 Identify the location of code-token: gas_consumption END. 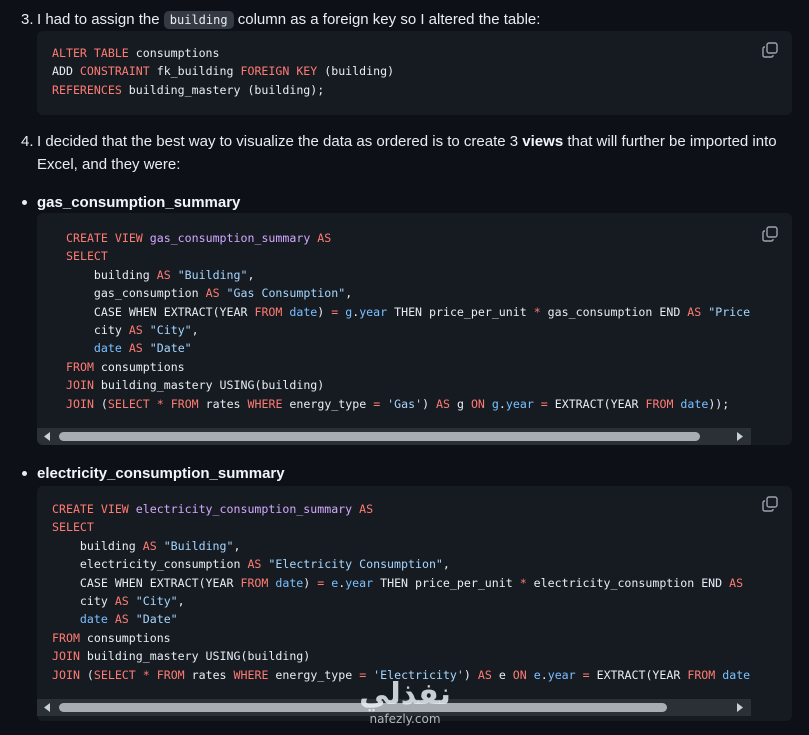
(614, 311).